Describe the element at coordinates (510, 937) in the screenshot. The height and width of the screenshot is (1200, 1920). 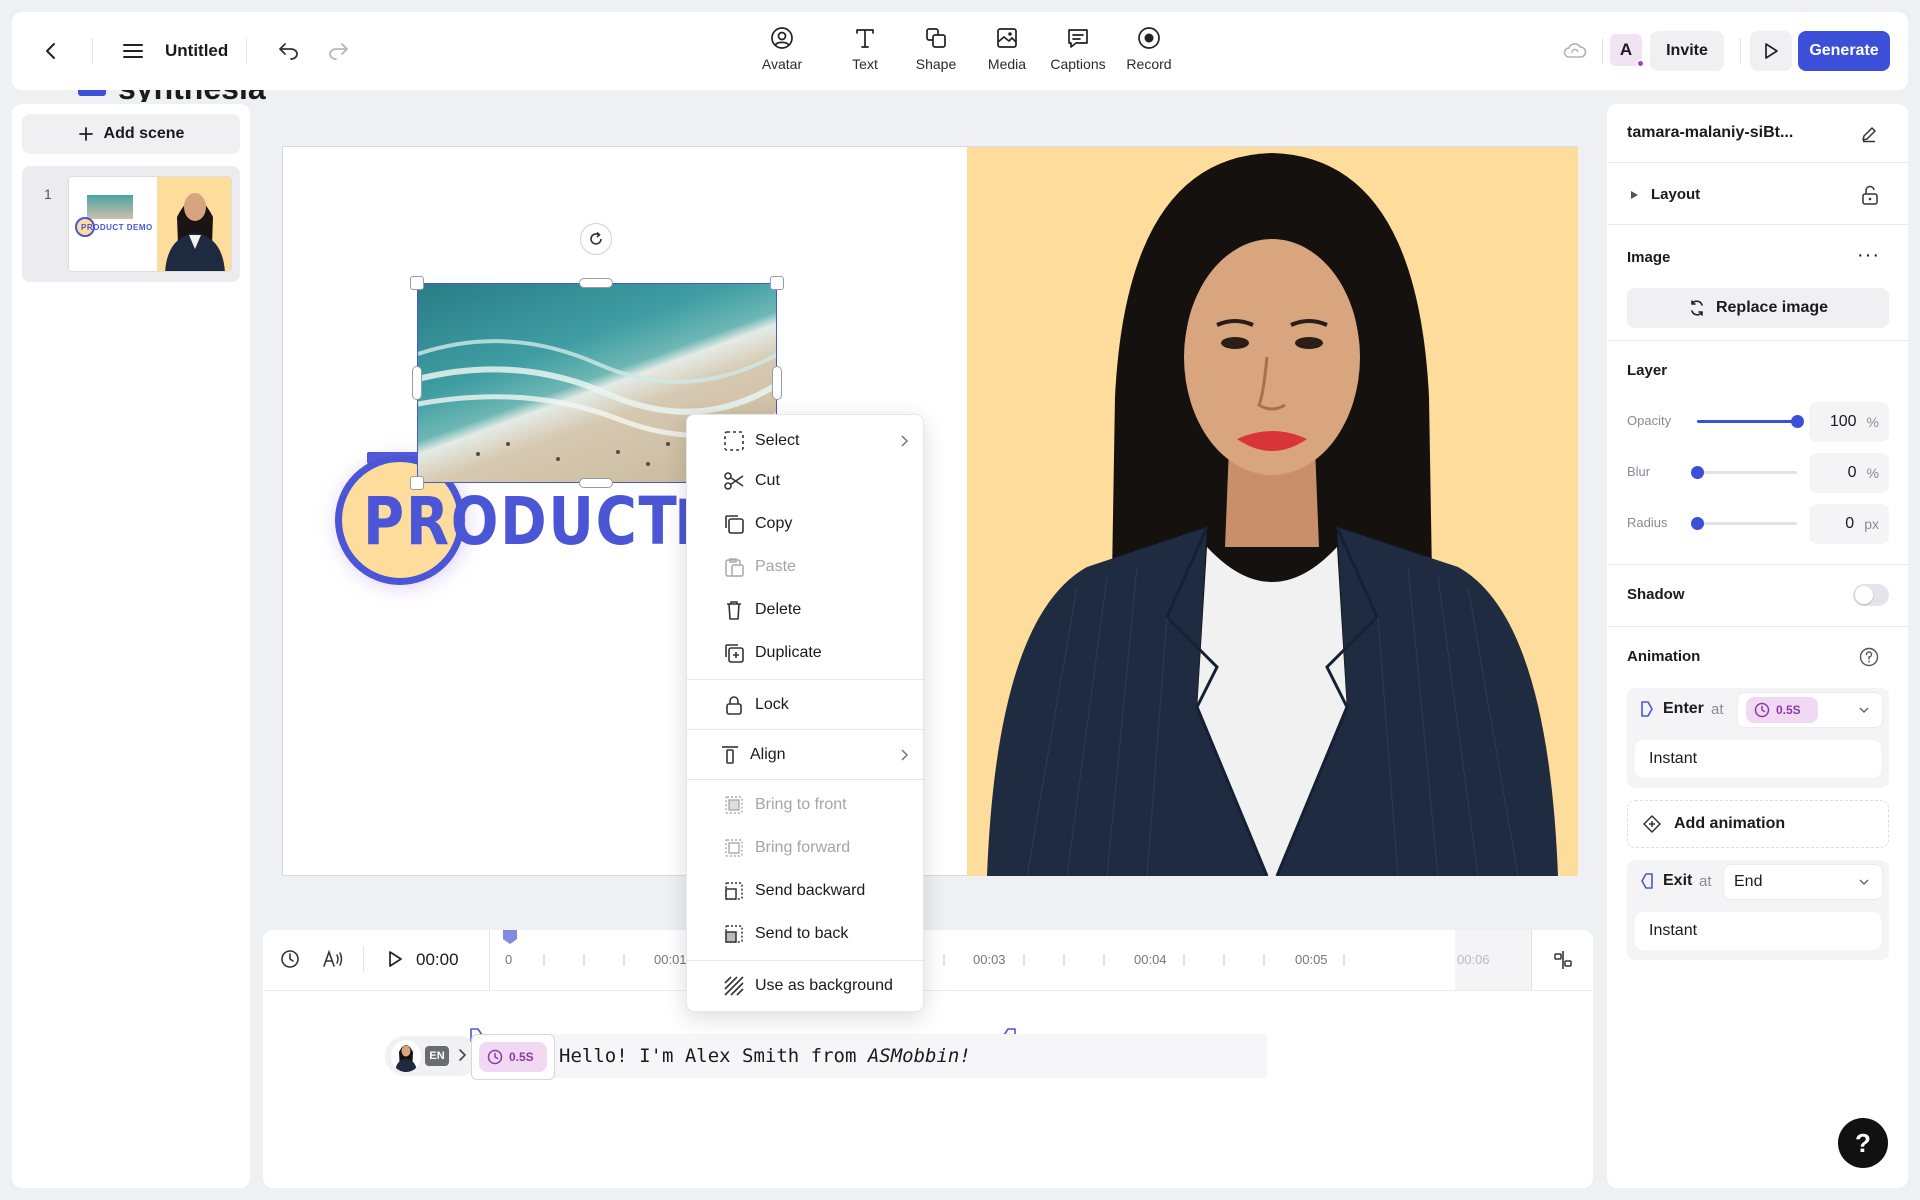
I see `playhead-marker` at that location.